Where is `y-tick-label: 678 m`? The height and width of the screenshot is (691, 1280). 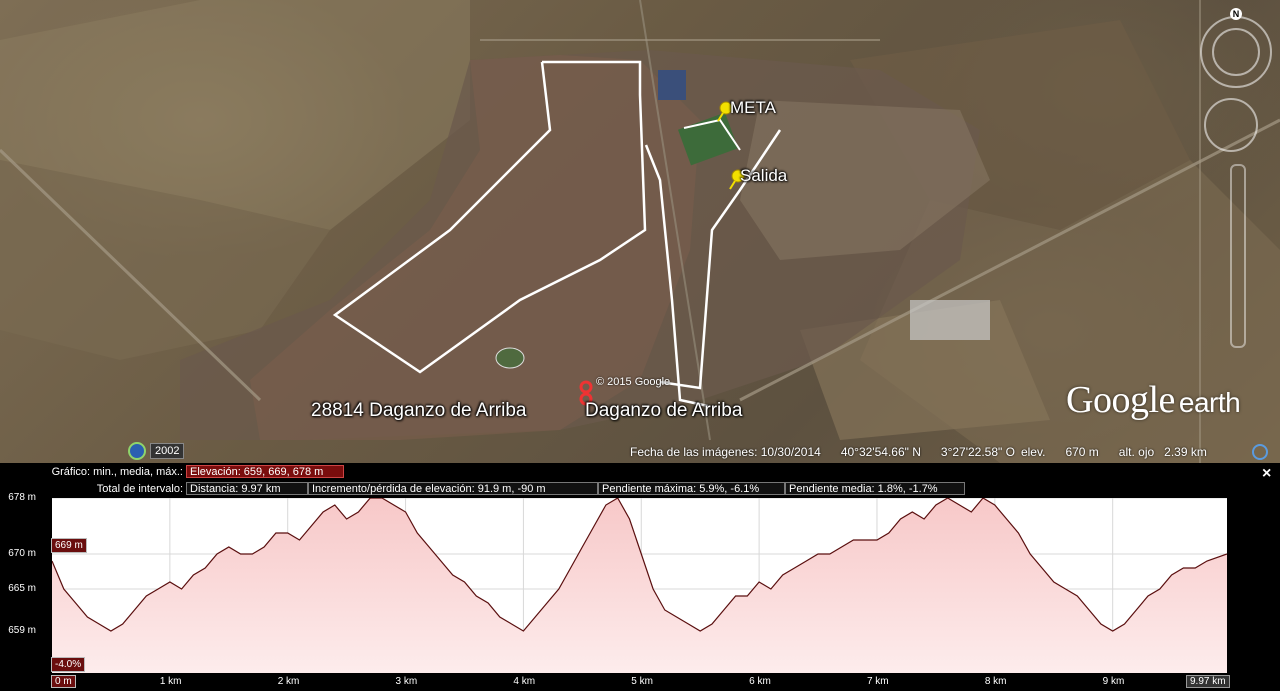 y-tick-label: 678 m is located at coordinates (22, 497).